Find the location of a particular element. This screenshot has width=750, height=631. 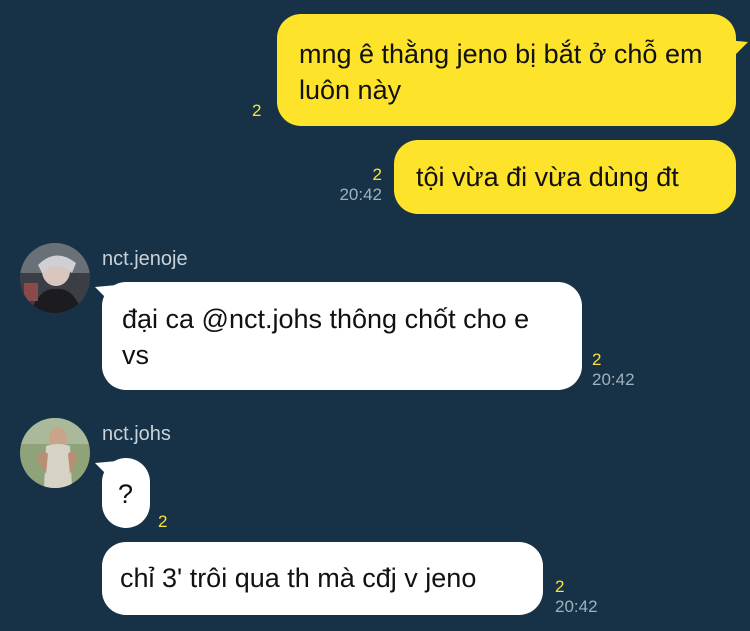

outgoing-message-bubble: tội vừa đi vừa dùng đt is located at coordinates (565, 177).